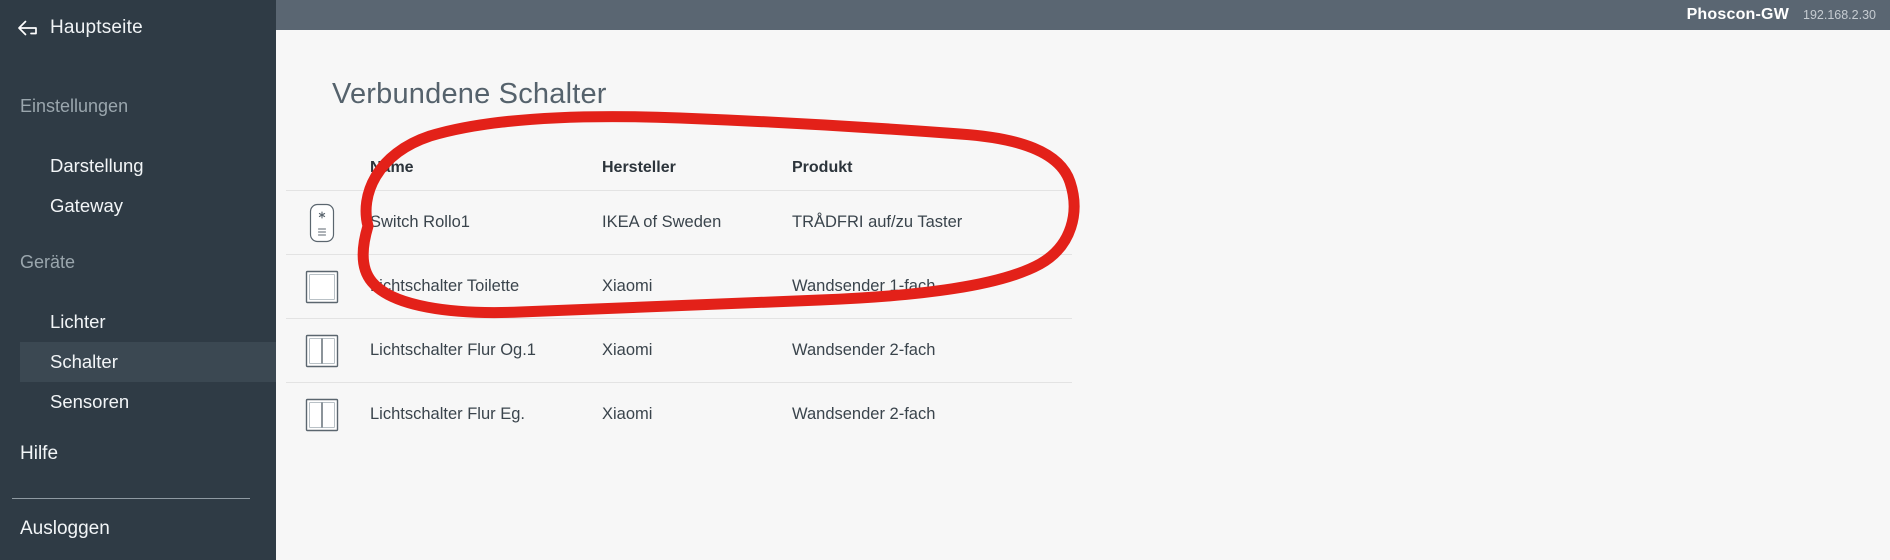 The image size is (1890, 560). Describe the element at coordinates (65, 529) in the screenshot. I see `sidebar-item-ausloggen: Ausloggen` at that location.